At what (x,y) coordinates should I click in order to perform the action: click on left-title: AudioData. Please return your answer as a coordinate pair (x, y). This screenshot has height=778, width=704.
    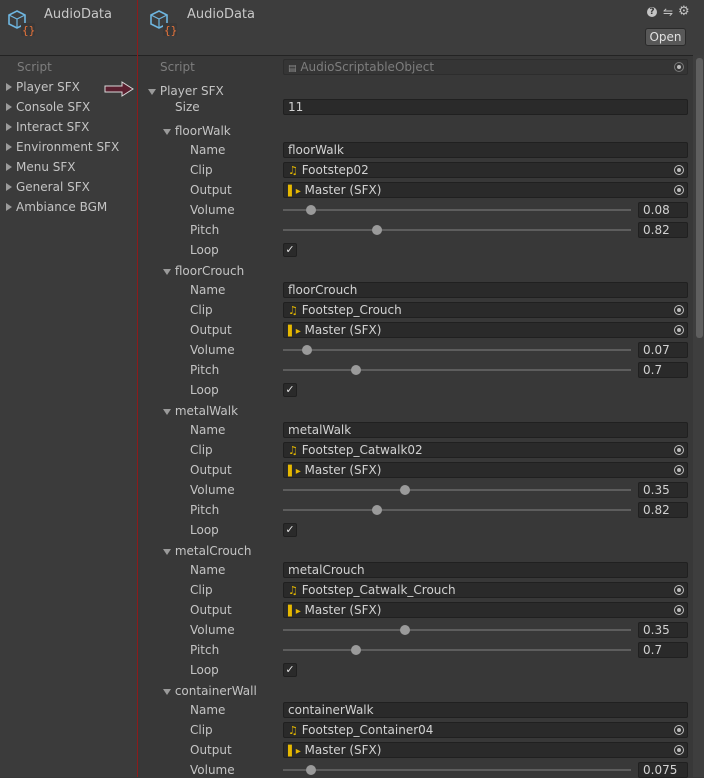
    Looking at the image, I should click on (78, 14).